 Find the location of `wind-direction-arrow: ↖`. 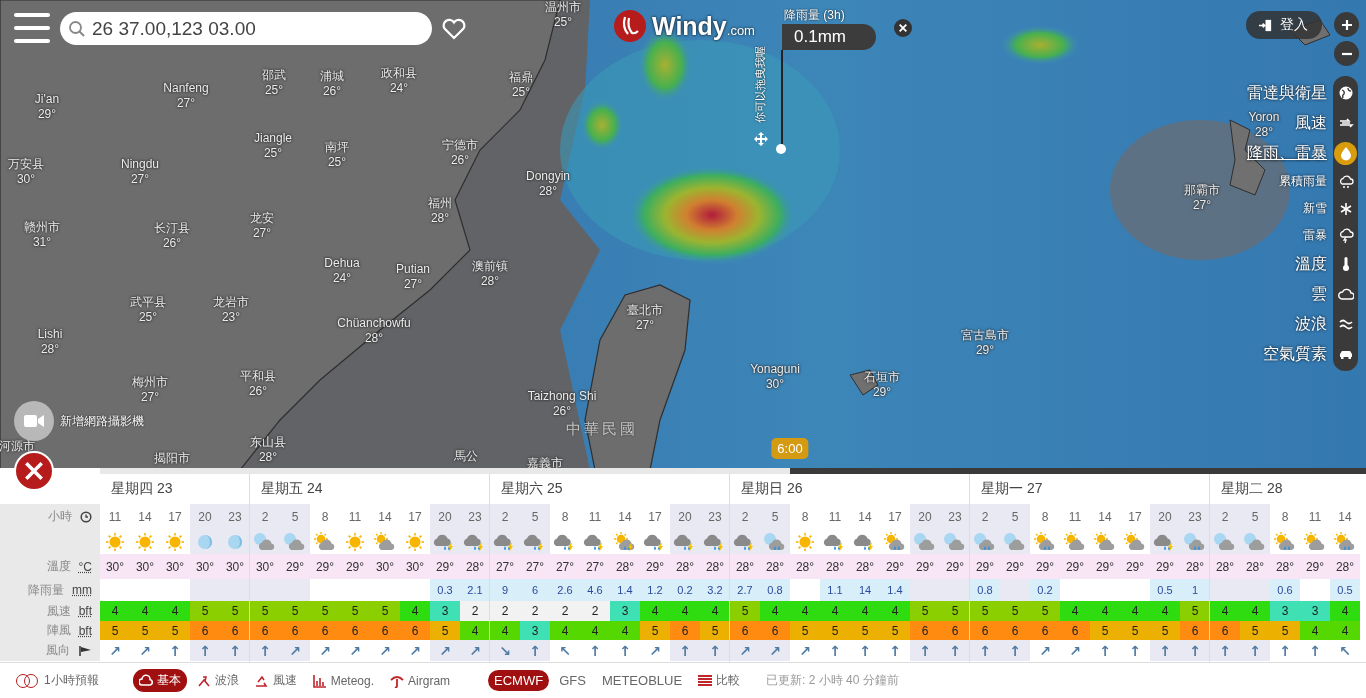

wind-direction-arrow: ↖ is located at coordinates (565, 650).